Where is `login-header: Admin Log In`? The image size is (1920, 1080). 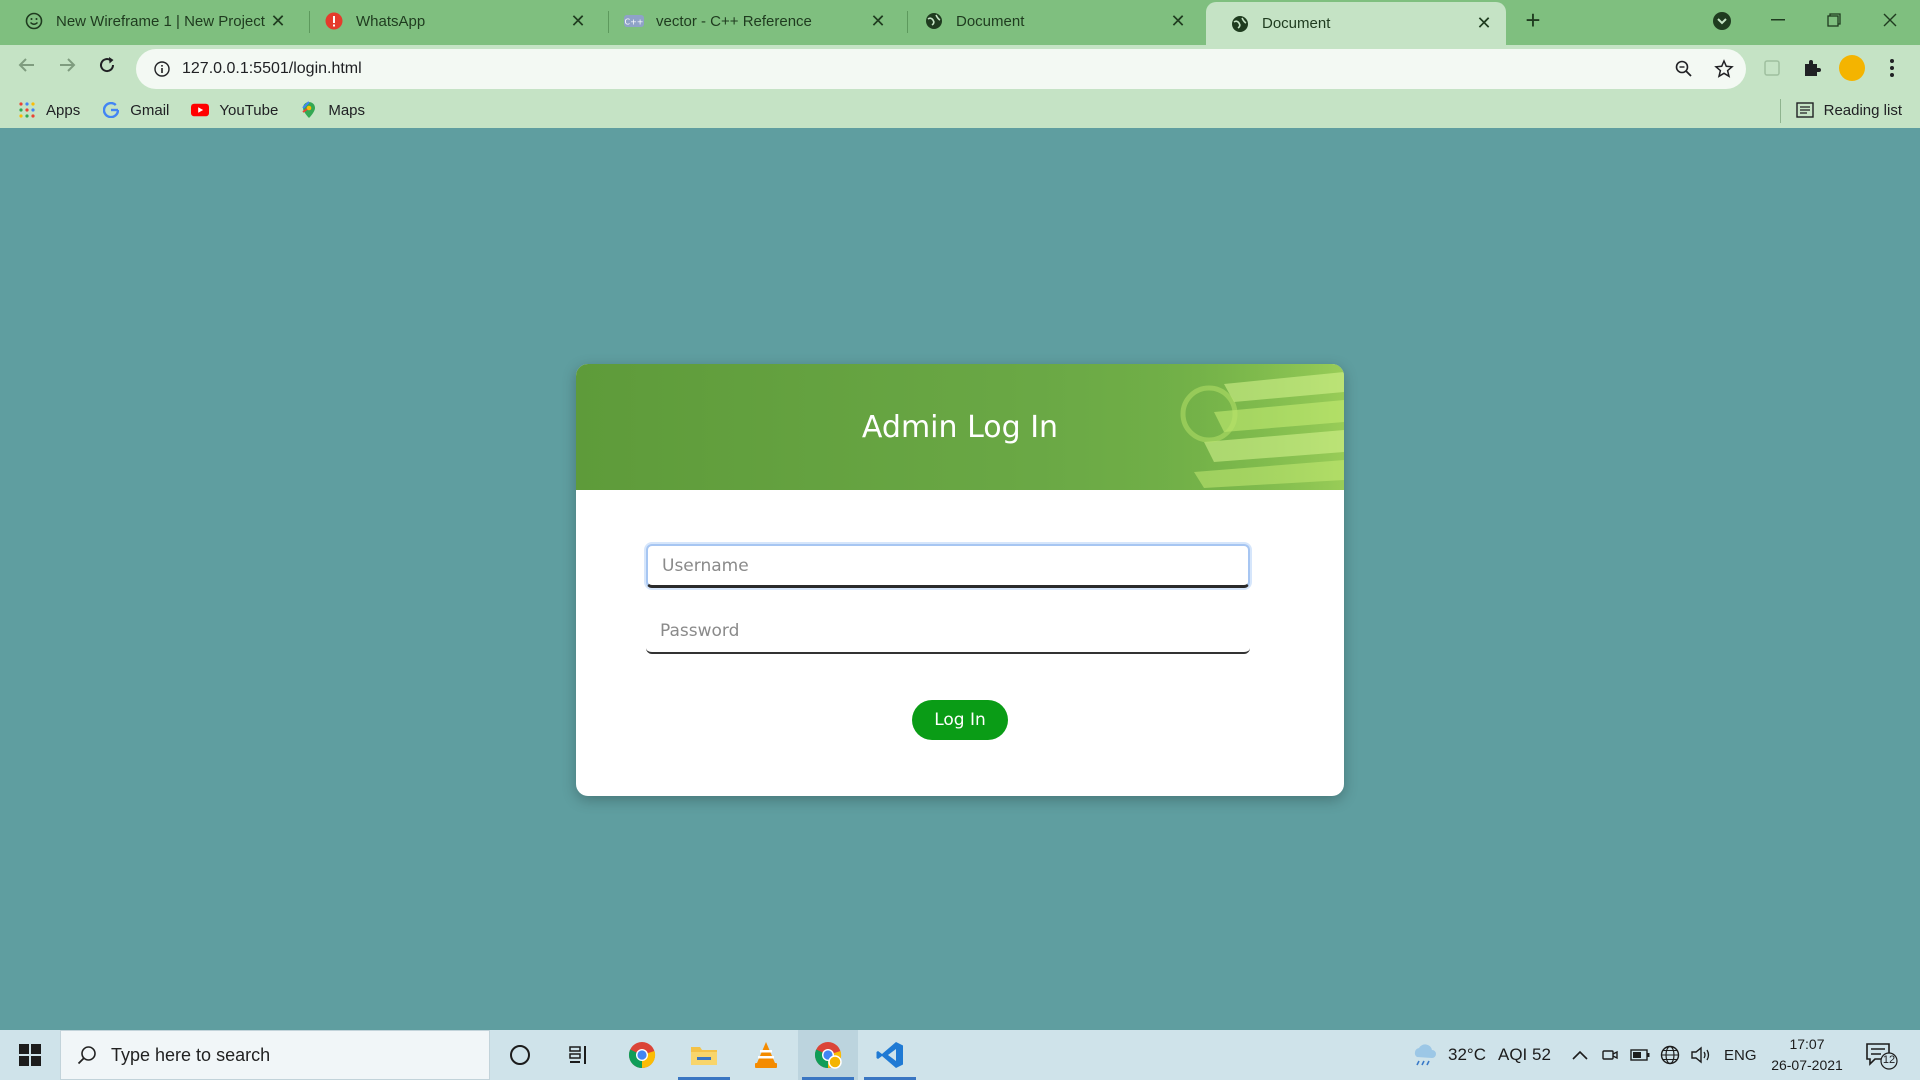
login-header: Admin Log In is located at coordinates (960, 427).